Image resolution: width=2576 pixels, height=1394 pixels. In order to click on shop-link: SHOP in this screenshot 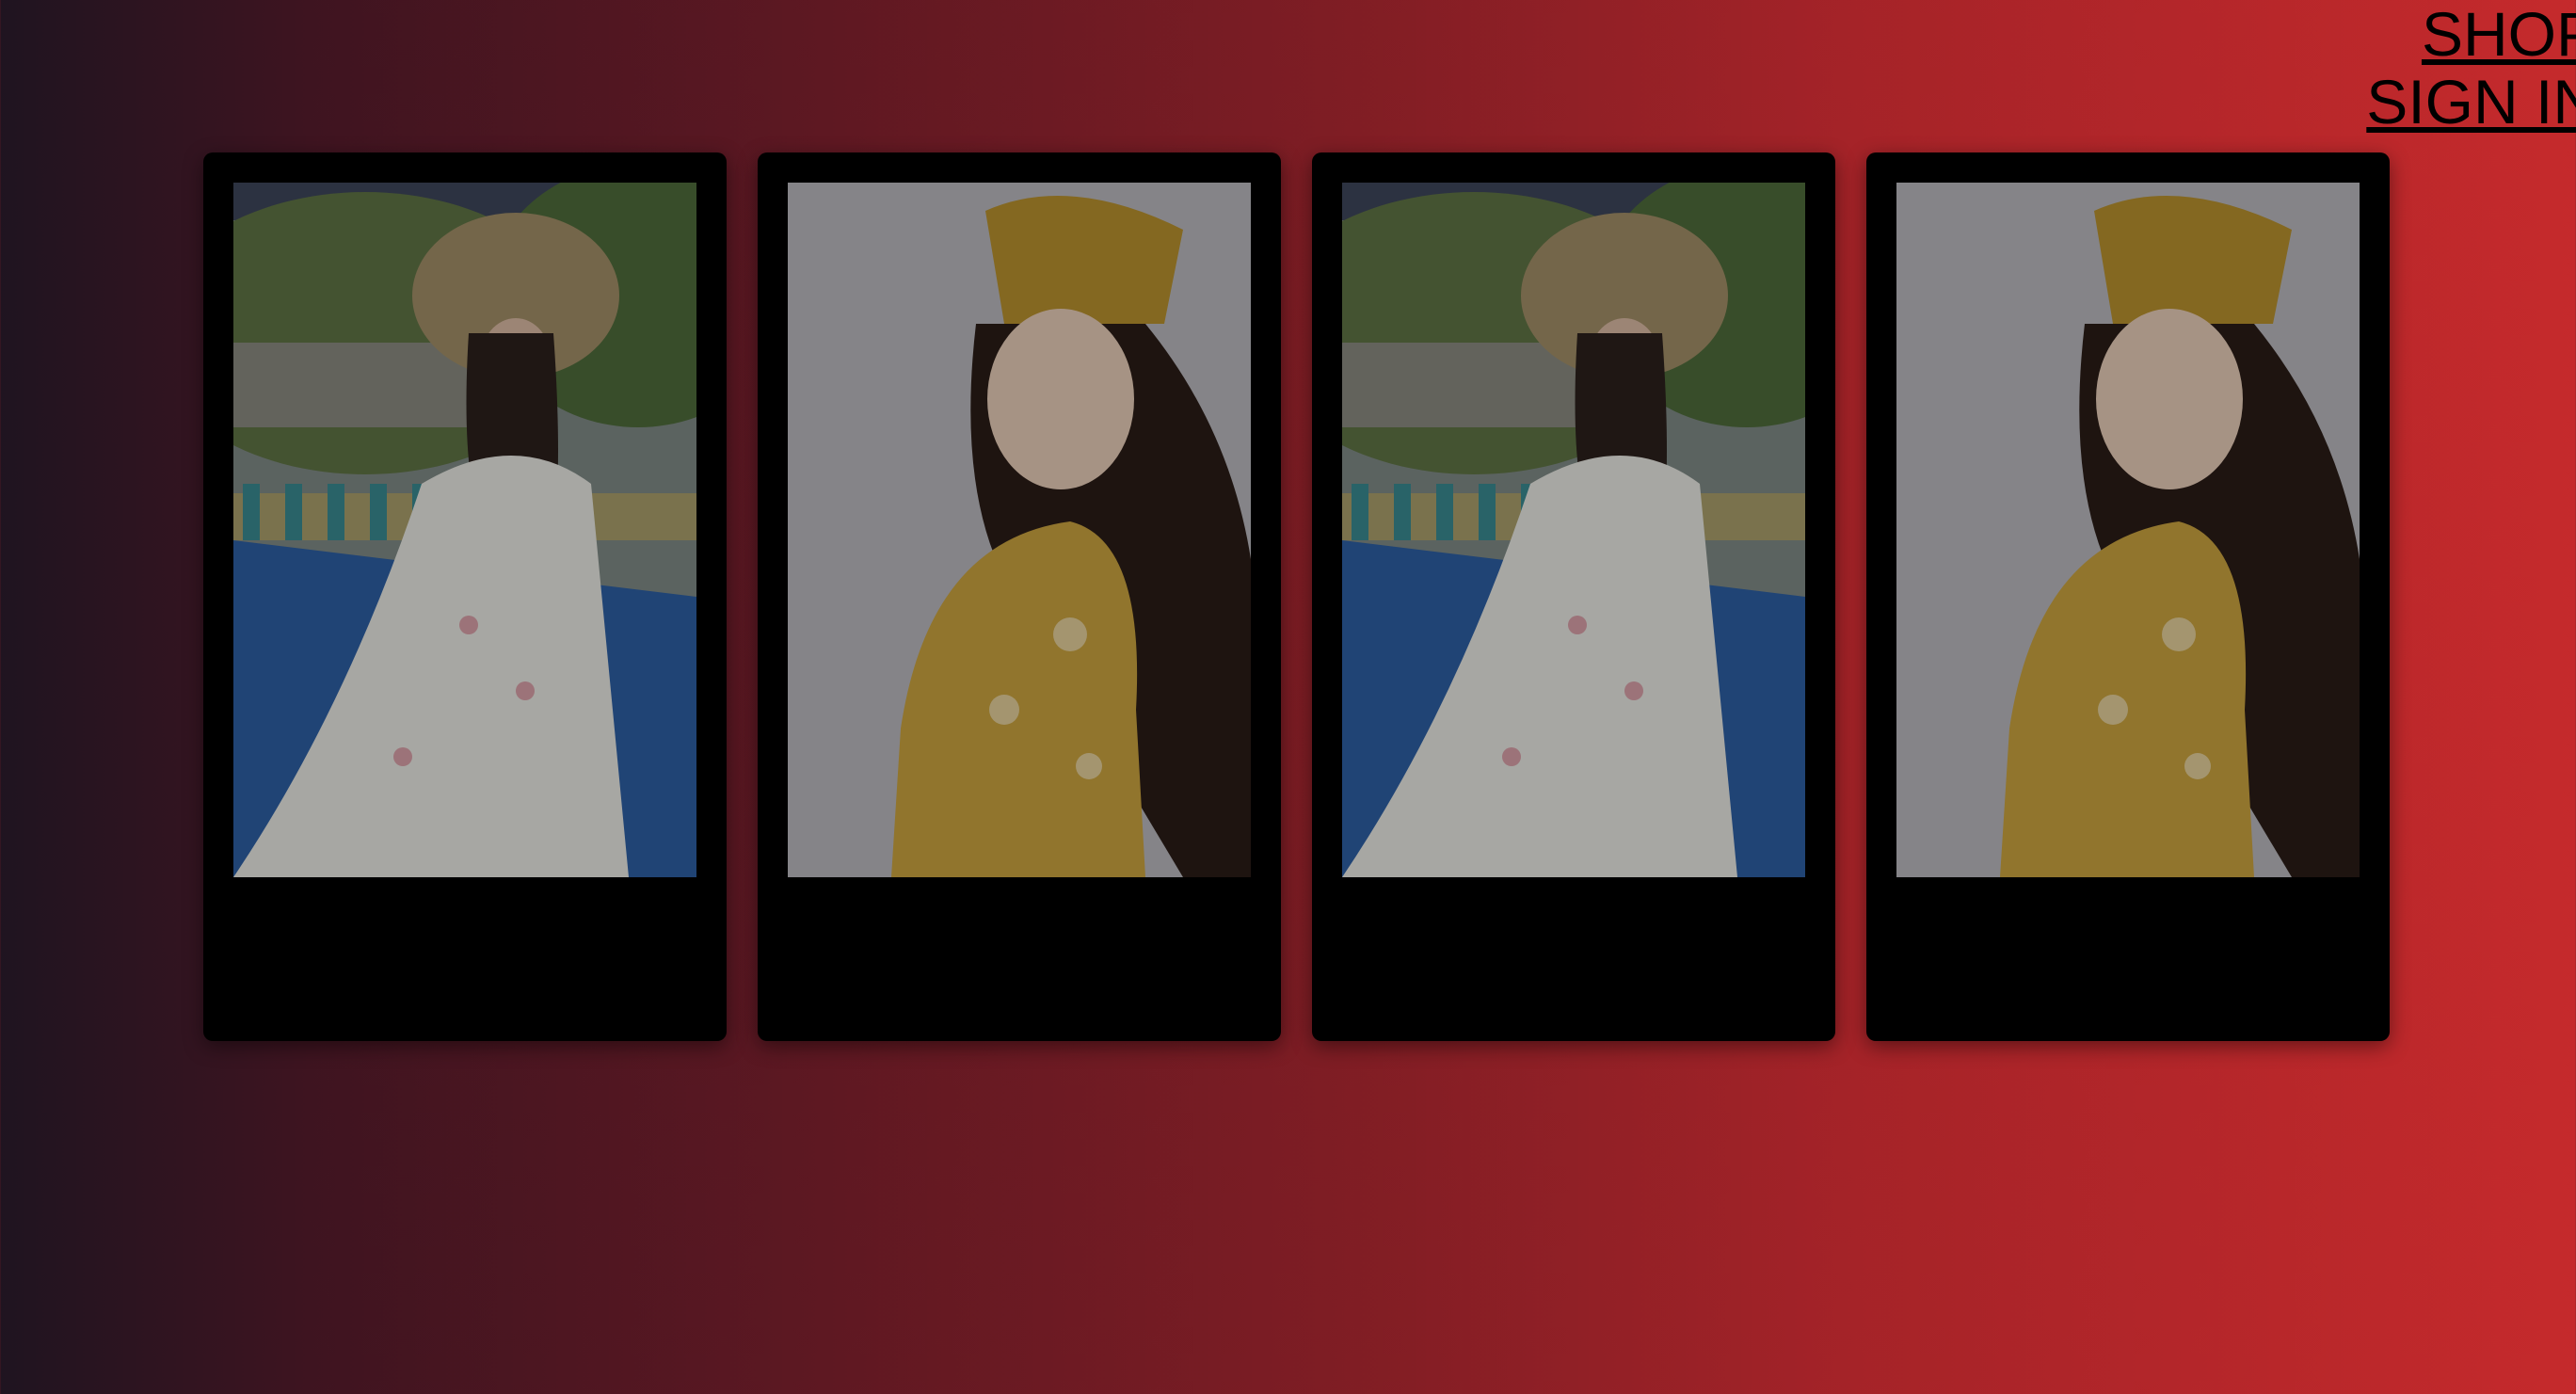, I will do `click(2464, 34)`.